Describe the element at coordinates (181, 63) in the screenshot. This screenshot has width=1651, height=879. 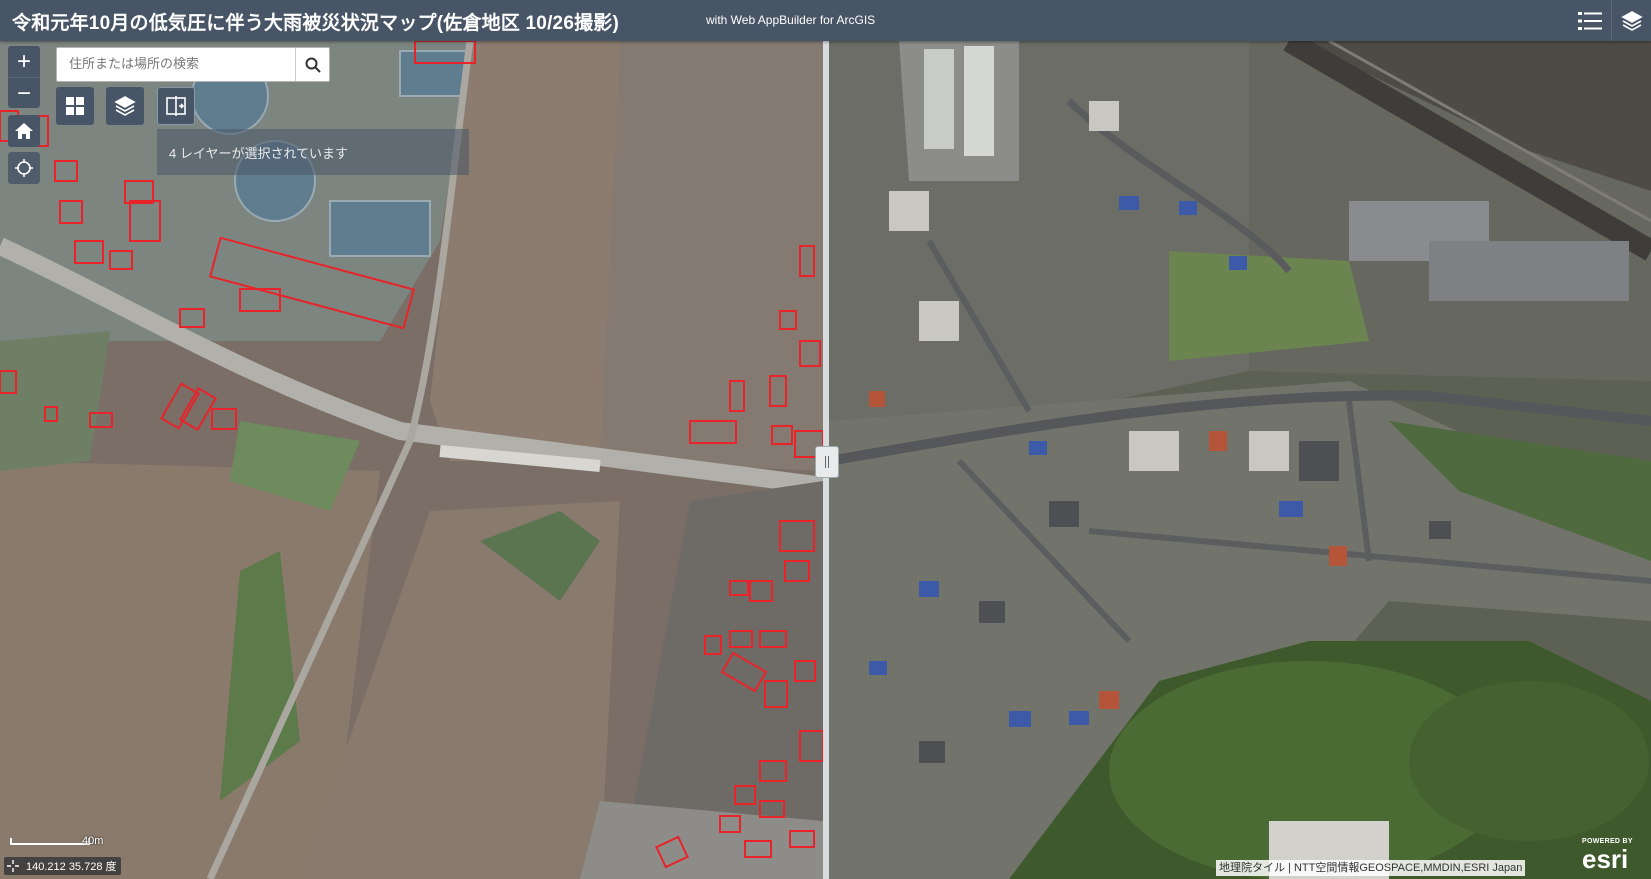
I see `search-input` at that location.